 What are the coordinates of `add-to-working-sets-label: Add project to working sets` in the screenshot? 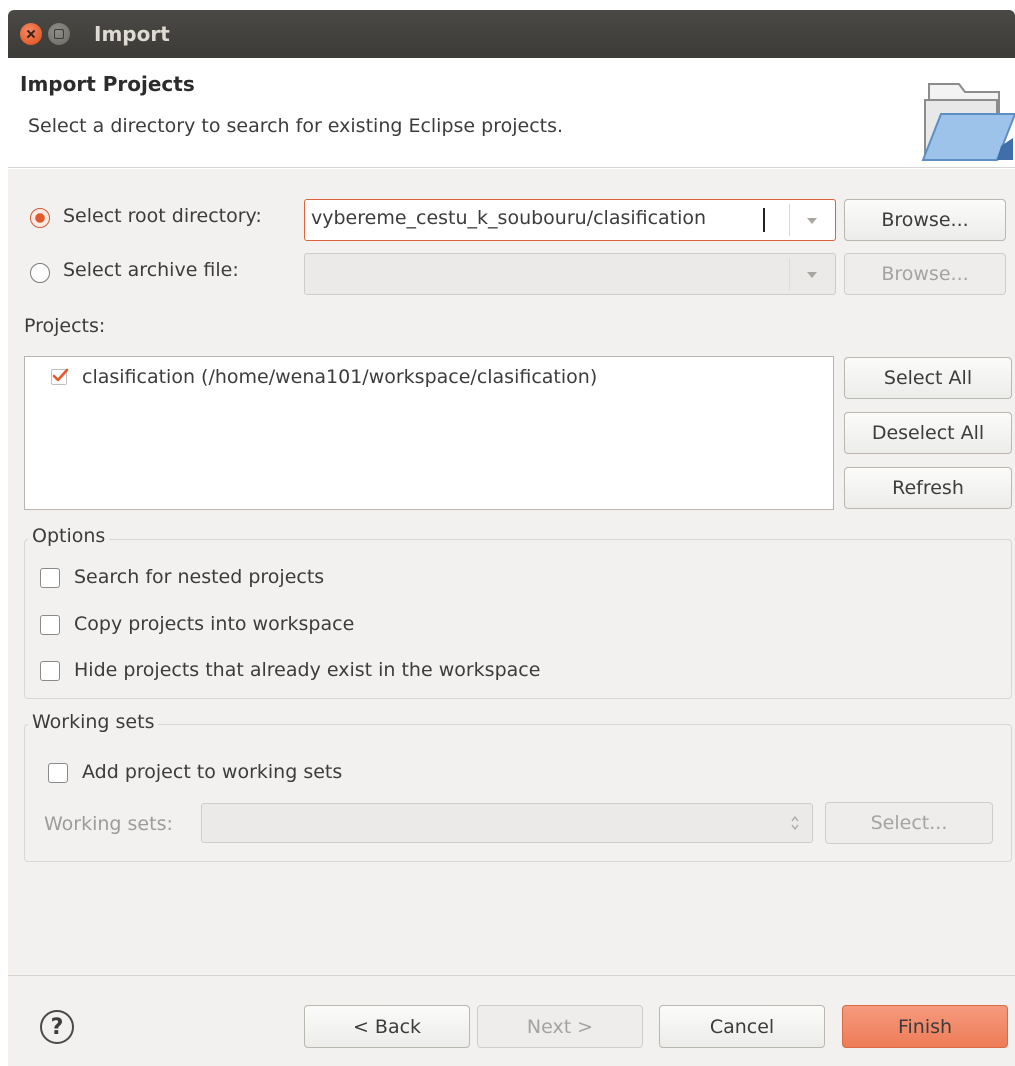 It's located at (212, 772).